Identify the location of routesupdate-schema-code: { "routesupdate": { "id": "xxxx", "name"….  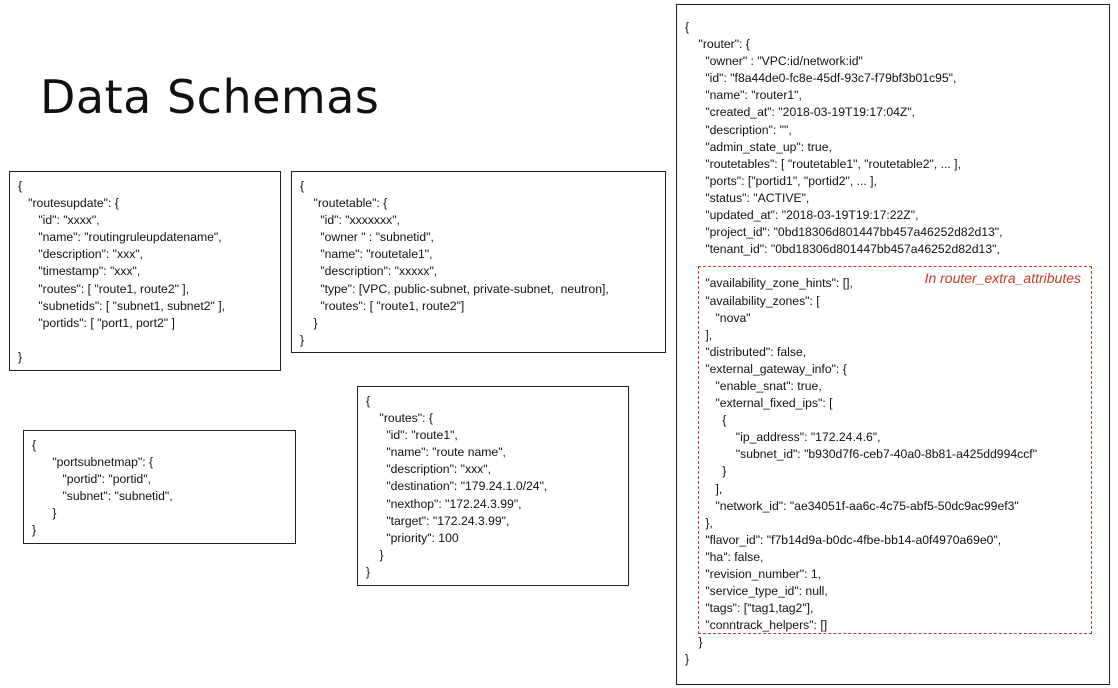
(122, 271).